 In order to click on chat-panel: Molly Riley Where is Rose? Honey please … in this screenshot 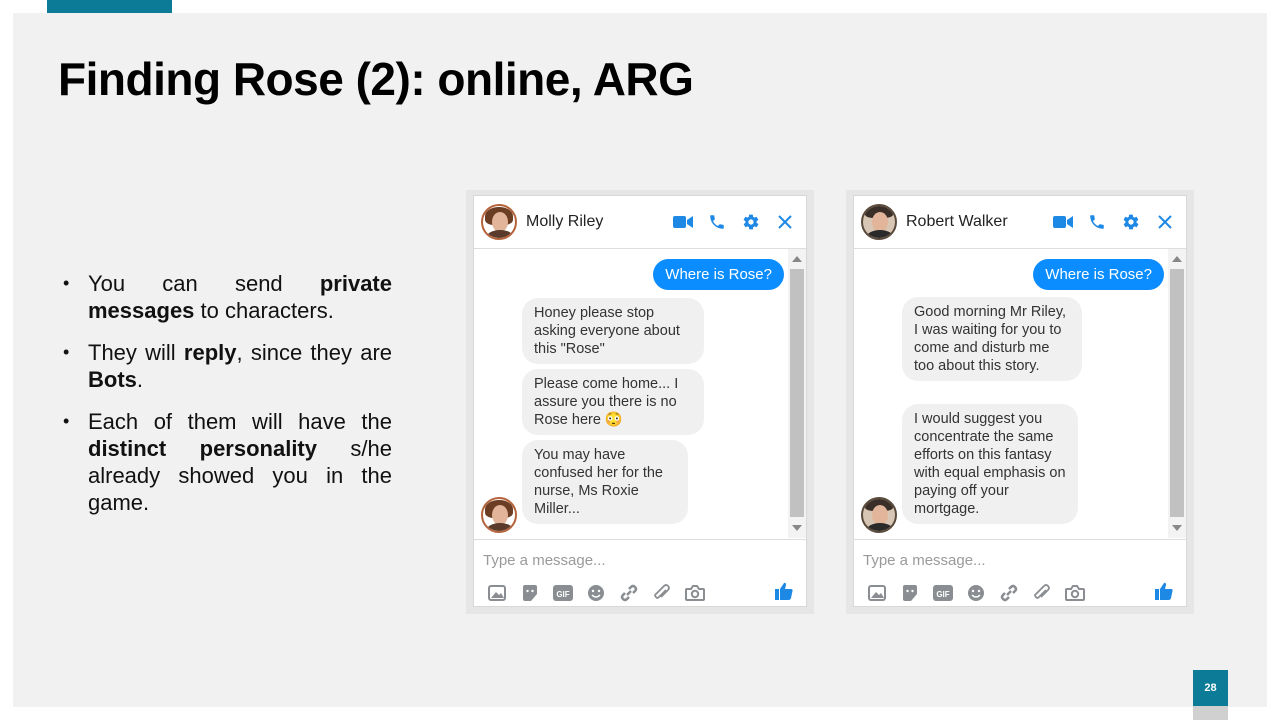, I will do `click(640, 401)`.